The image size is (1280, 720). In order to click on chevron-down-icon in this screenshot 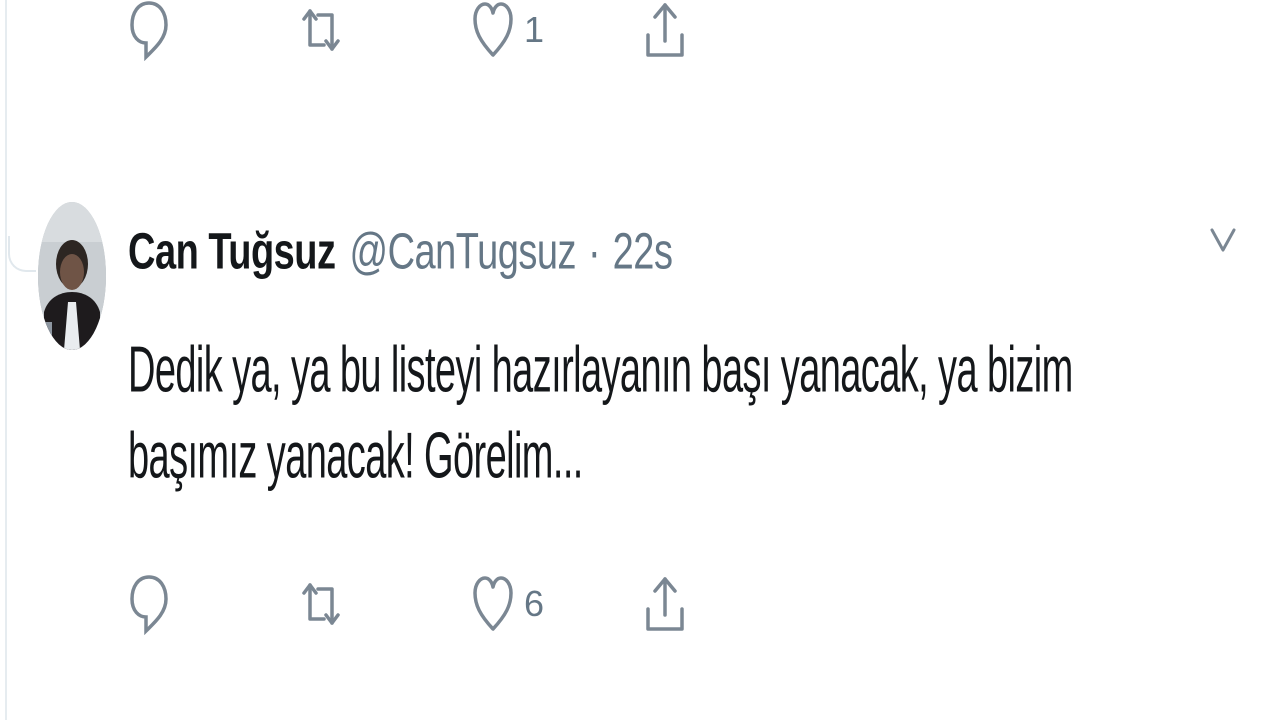, I will do `click(1223, 240)`.